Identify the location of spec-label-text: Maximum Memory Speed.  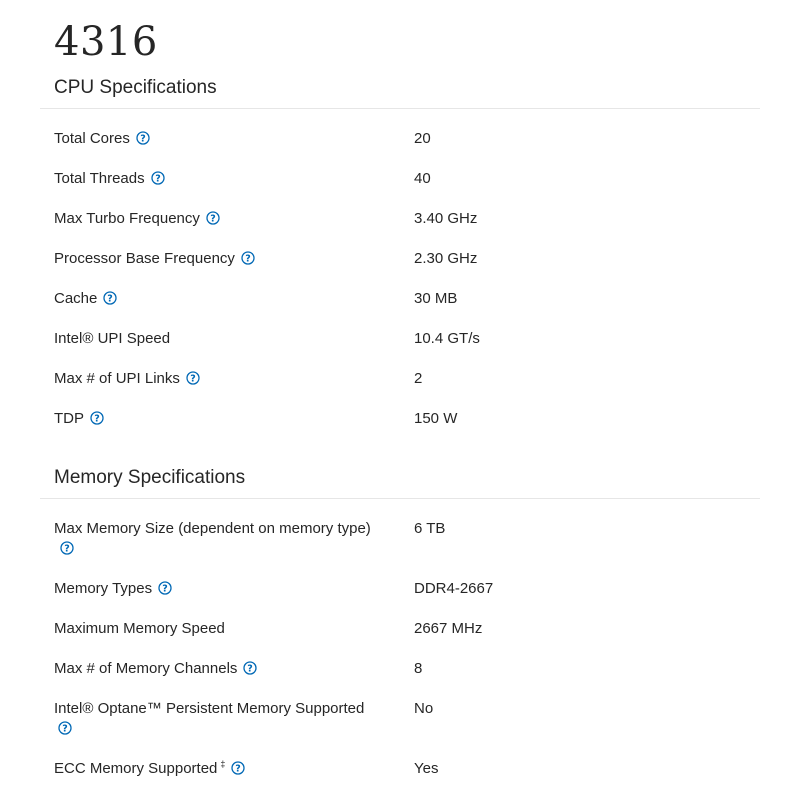
(139, 628).